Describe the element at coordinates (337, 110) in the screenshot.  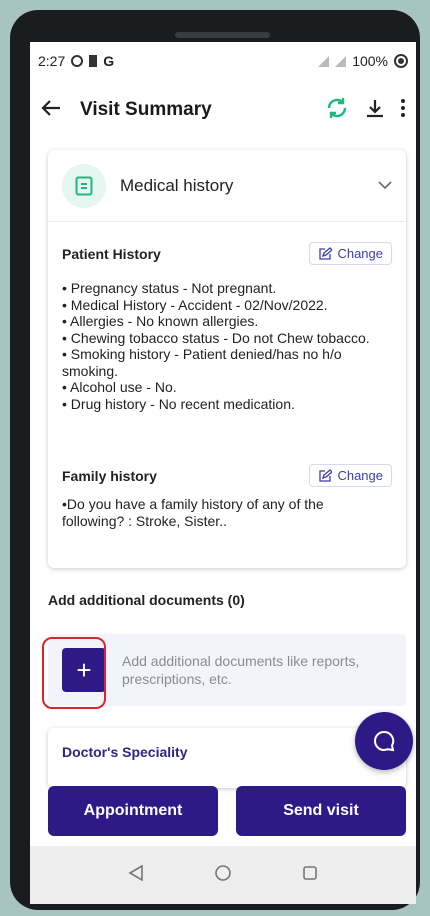
I see `sync-icon` at that location.